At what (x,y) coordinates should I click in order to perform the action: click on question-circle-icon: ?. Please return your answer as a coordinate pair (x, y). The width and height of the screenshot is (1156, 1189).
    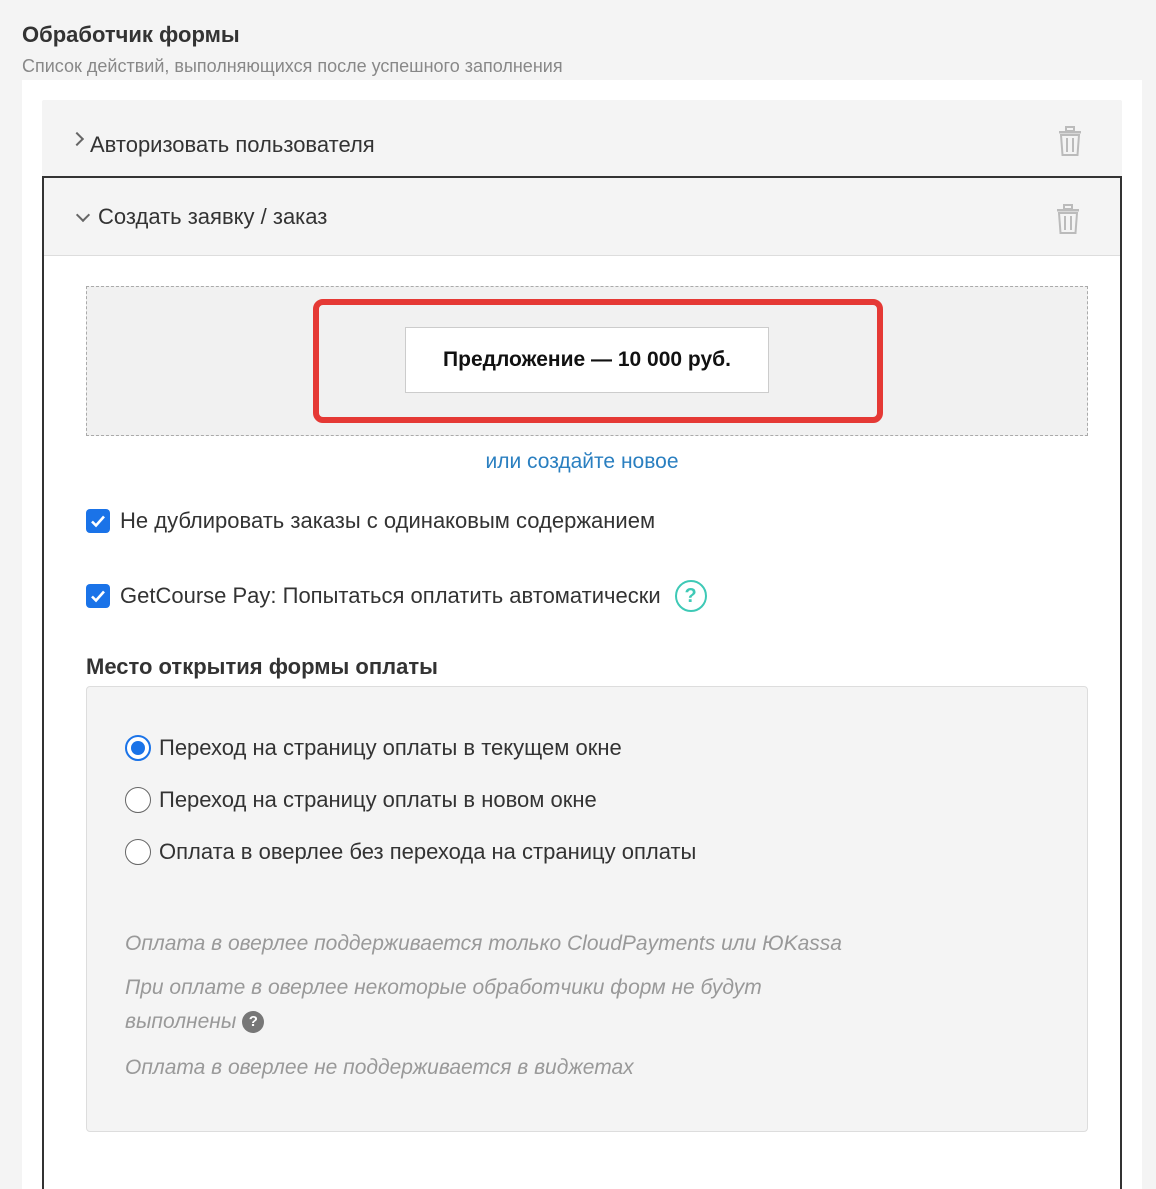
    Looking at the image, I should click on (690, 596).